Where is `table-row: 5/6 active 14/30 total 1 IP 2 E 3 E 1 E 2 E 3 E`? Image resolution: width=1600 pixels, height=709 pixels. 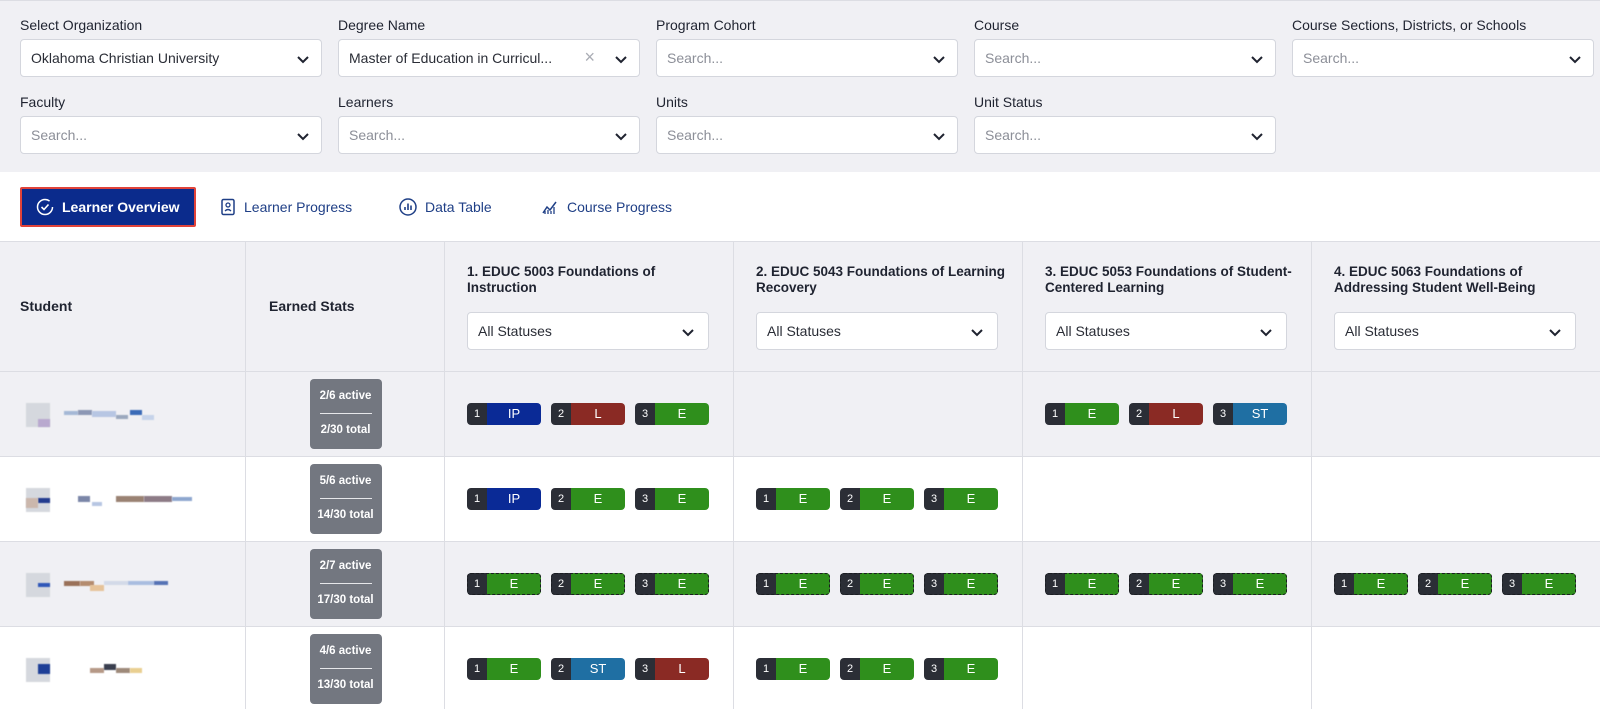
table-row: 5/6 active 14/30 total 1 IP 2 E 3 E 1 E 2 E 3 E is located at coordinates (800, 499).